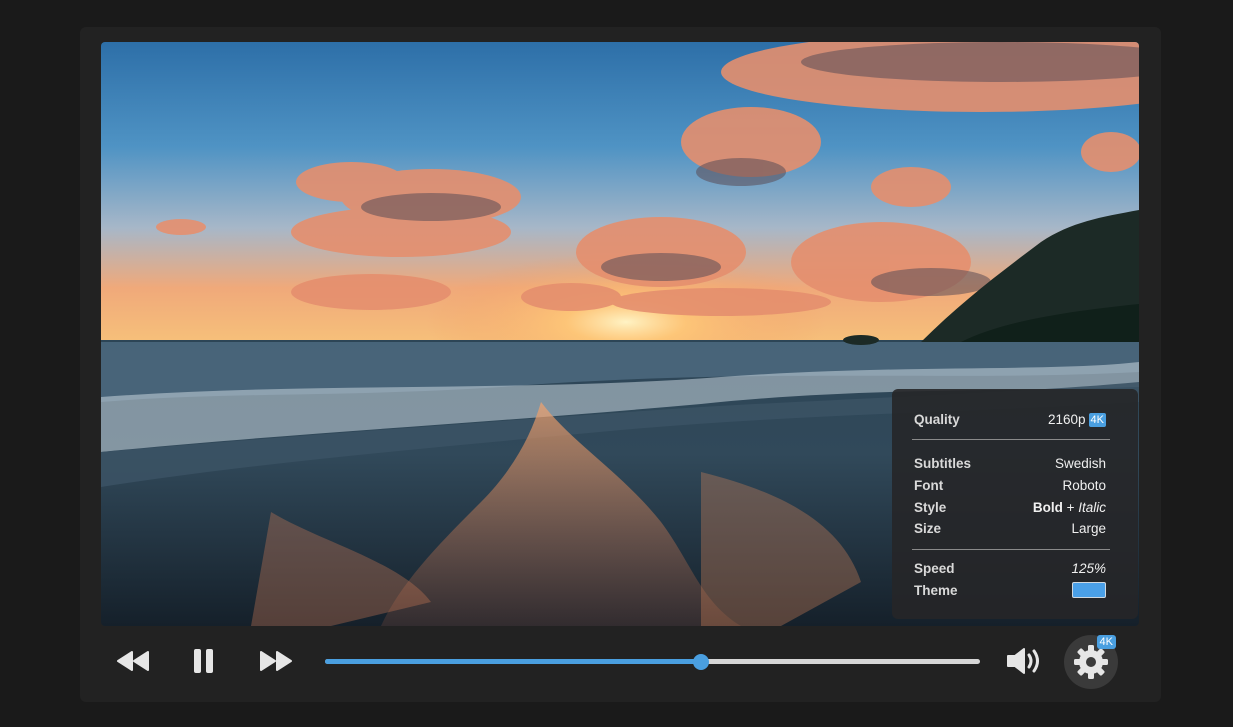 The image size is (1233, 727). I want to click on fast-forward-button, so click(276, 661).